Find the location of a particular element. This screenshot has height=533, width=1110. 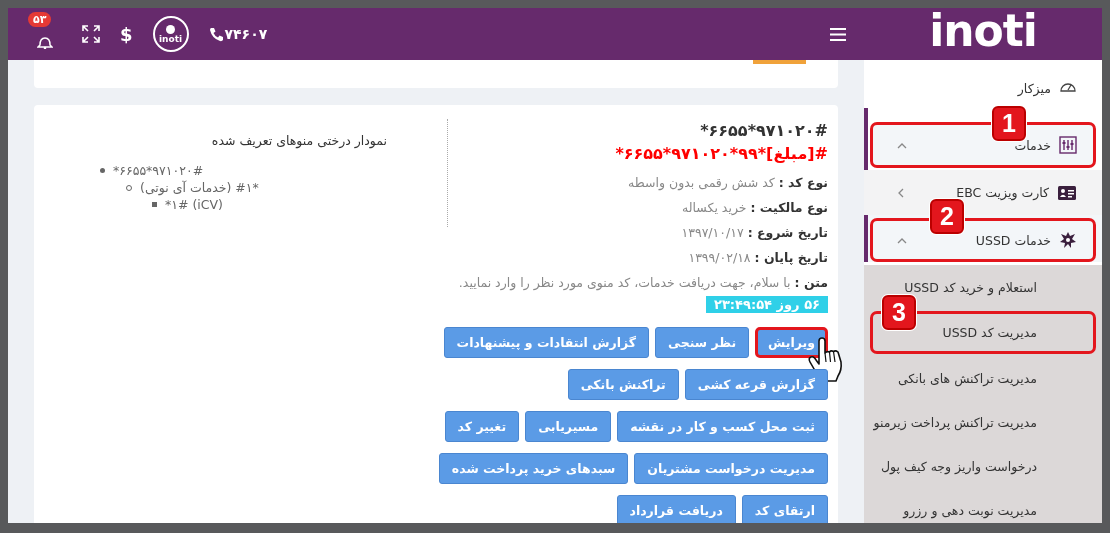

currency-button: $ is located at coordinates (126, 34).